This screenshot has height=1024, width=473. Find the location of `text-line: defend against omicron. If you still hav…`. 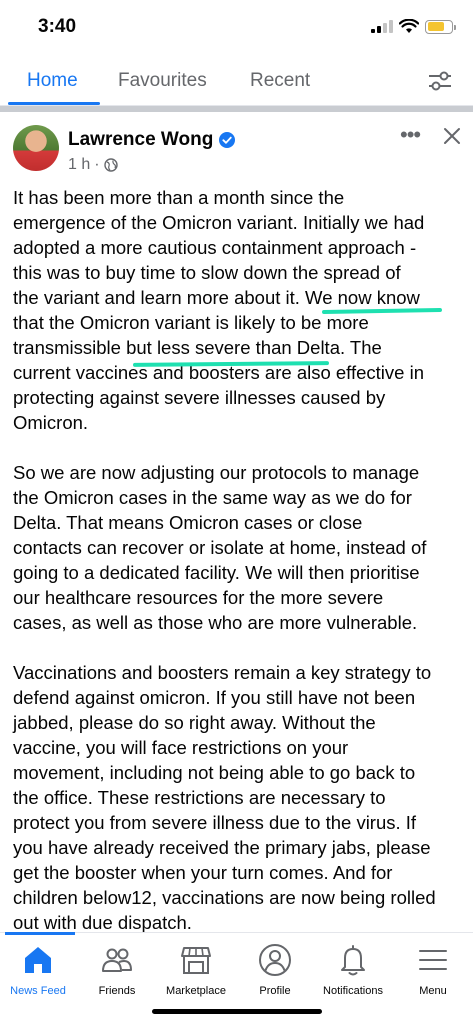

text-line: defend against omicron. If you still hav… is located at coordinates (214, 697).